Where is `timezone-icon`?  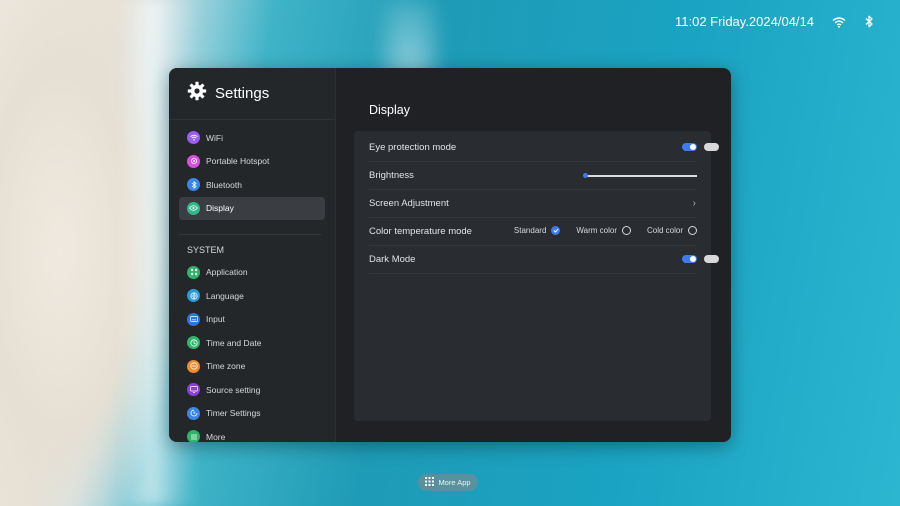 timezone-icon is located at coordinates (193, 366).